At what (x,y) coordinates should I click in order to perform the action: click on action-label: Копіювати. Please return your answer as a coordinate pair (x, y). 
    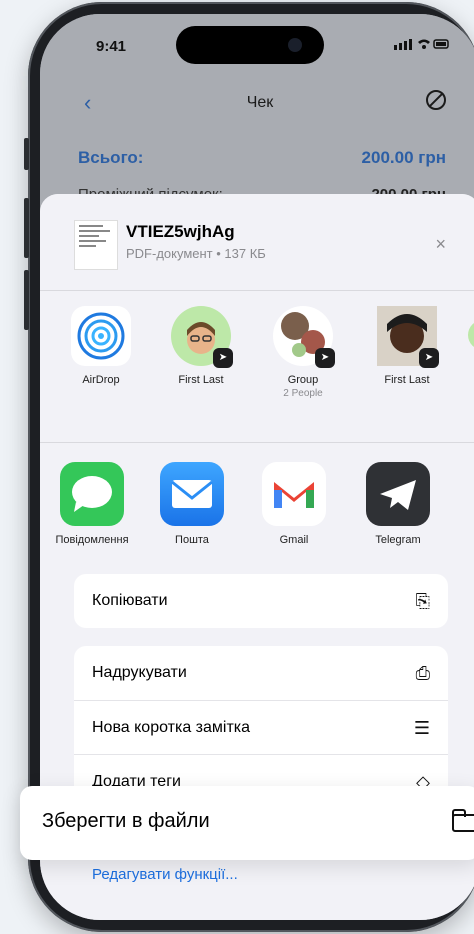
    Looking at the image, I should click on (130, 600).